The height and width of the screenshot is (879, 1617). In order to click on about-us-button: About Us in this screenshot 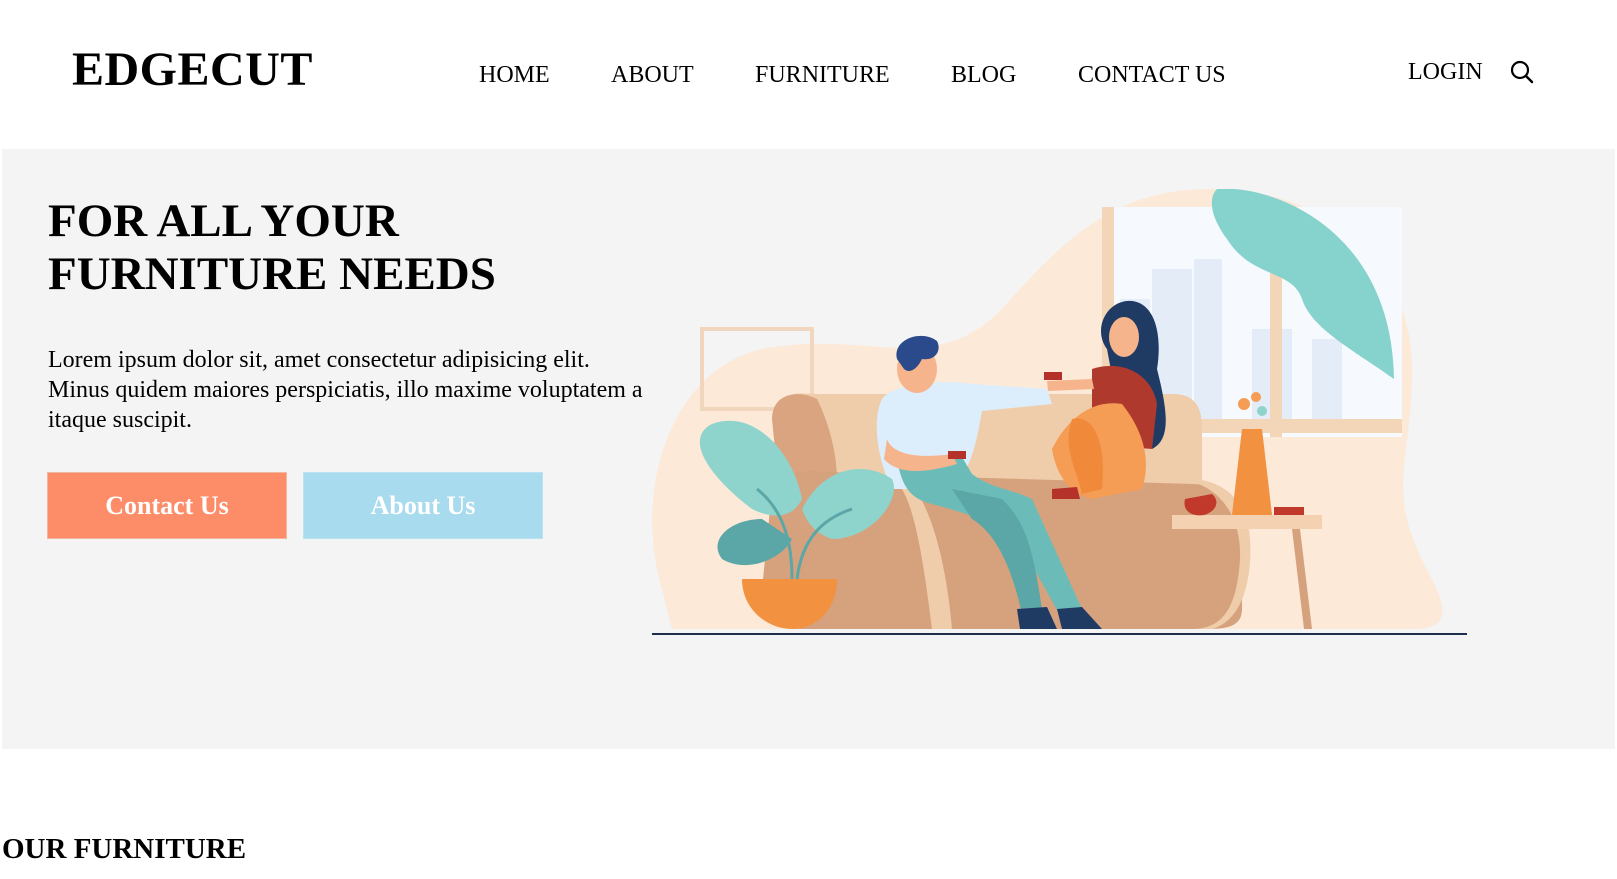, I will do `click(423, 505)`.